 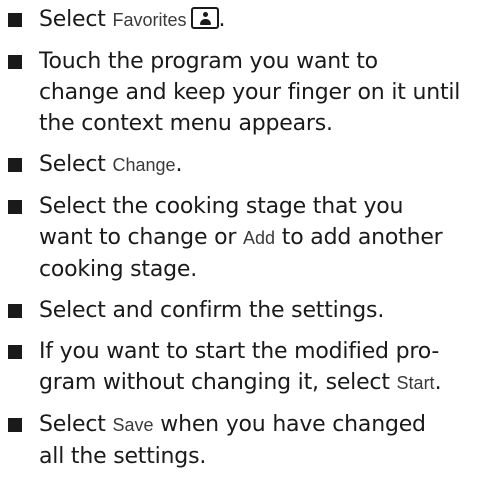 What do you see at coordinates (118, 269) in the screenshot?
I see `step-text: cooking stage.` at bounding box center [118, 269].